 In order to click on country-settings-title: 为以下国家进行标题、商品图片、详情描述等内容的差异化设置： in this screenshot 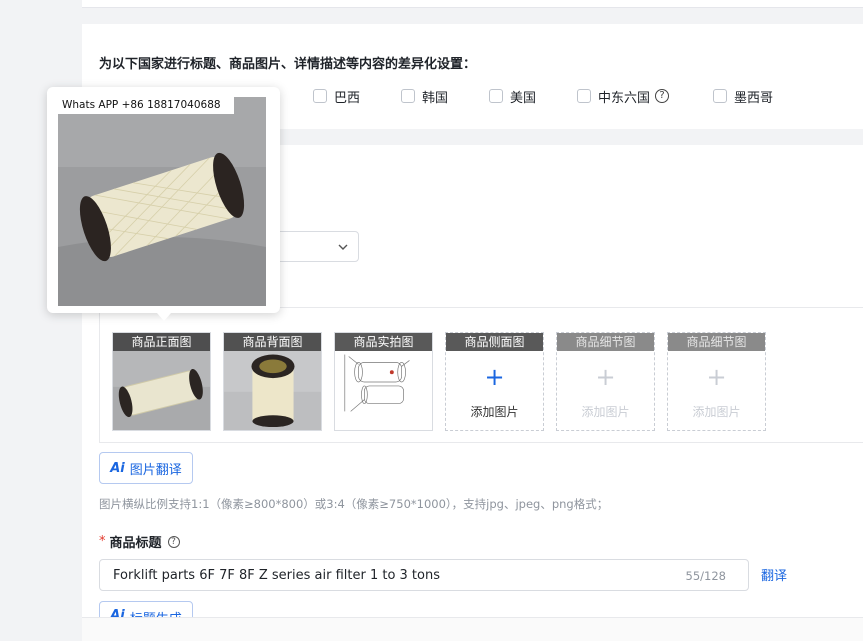, I will do `click(288, 64)`.